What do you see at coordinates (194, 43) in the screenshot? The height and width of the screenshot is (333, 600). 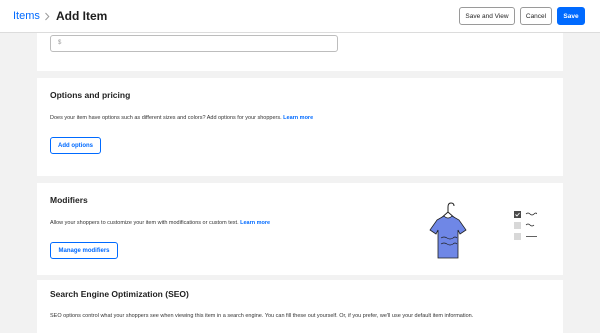 I see `price-input: $` at bounding box center [194, 43].